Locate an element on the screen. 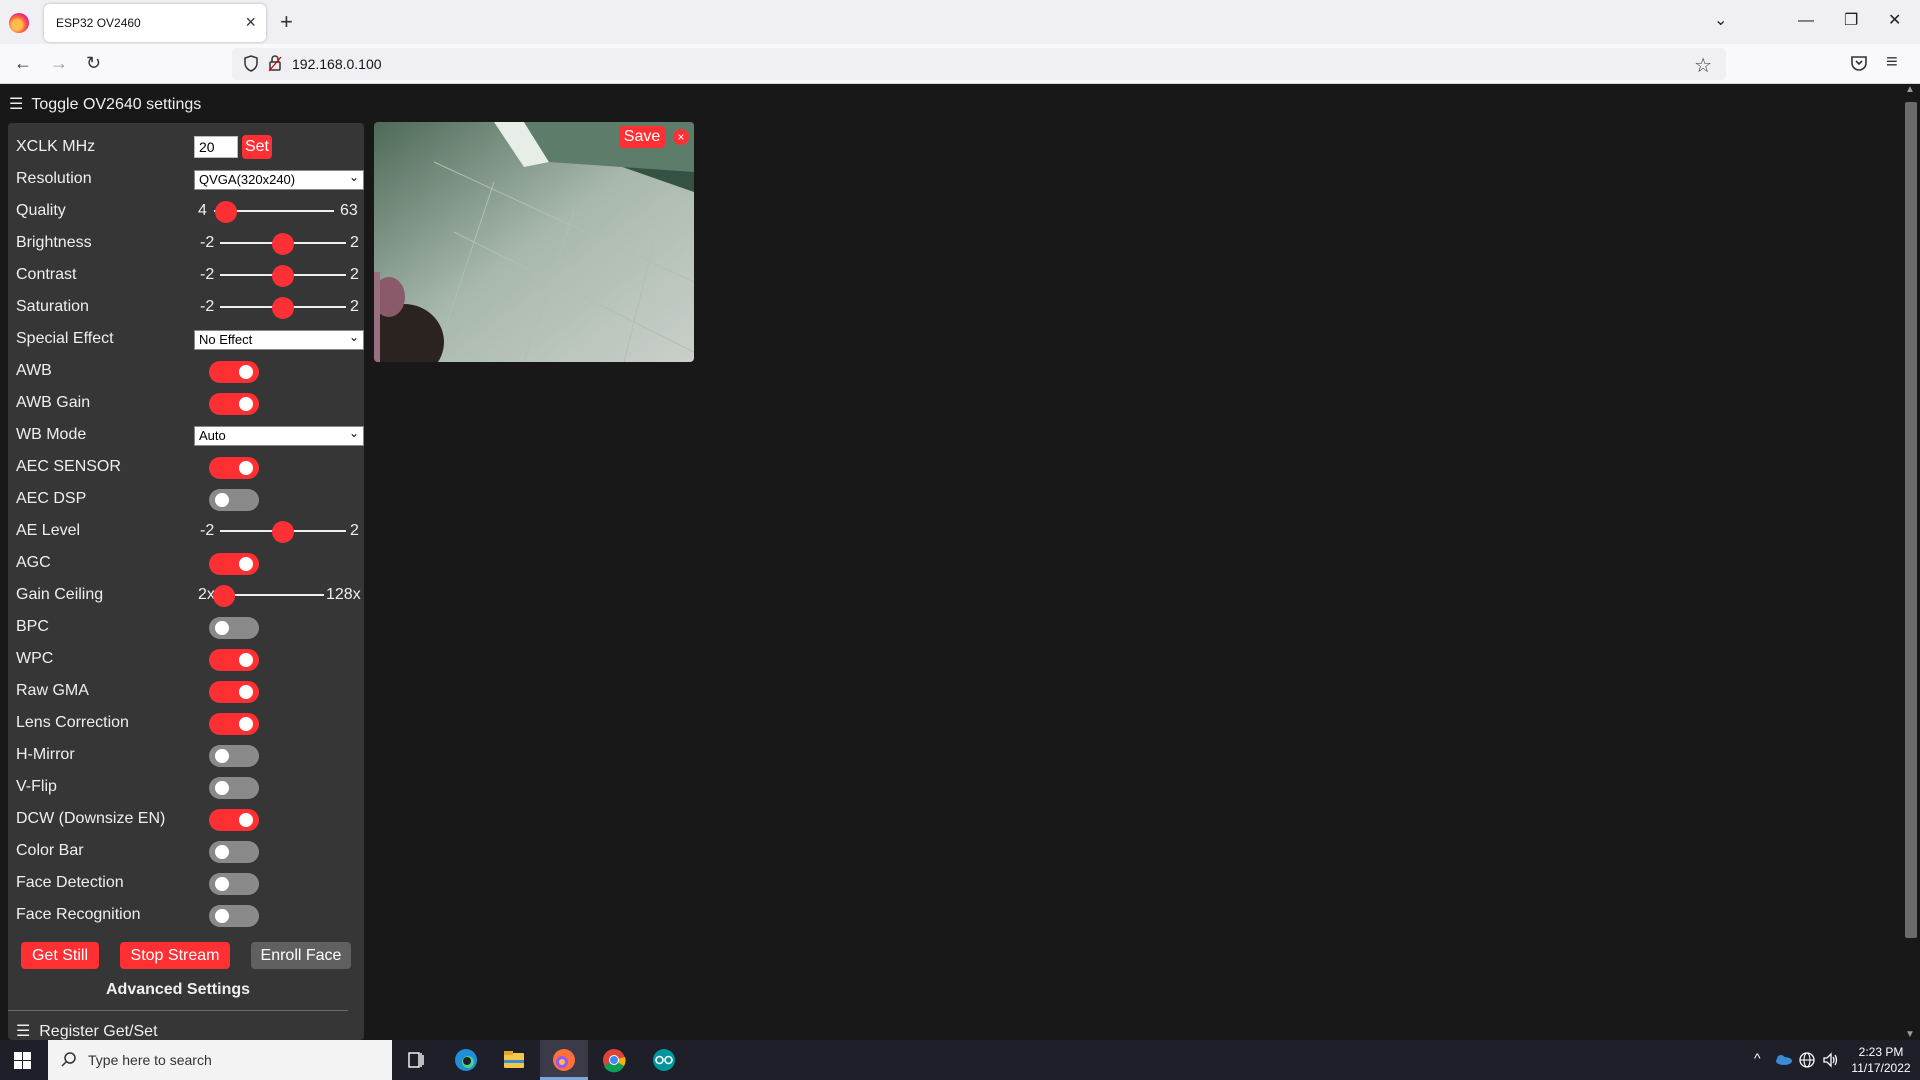 This screenshot has height=1080, width=1920. forward-icon: → is located at coordinates (59, 63).